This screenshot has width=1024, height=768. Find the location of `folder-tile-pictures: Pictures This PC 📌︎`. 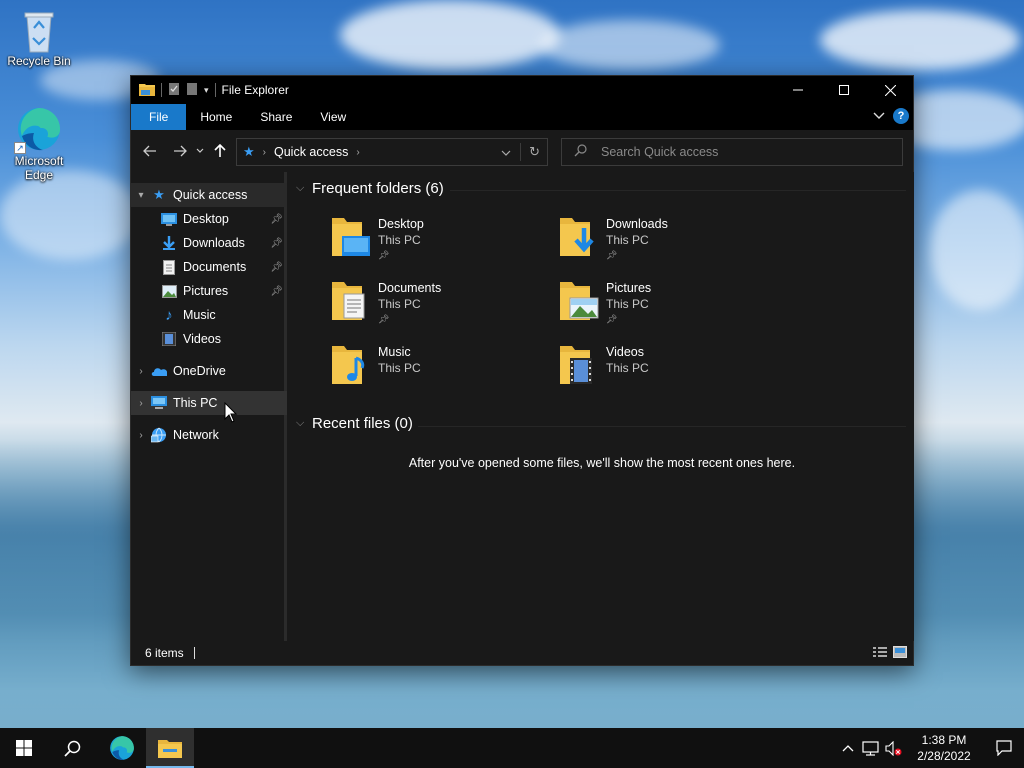

folder-tile-pictures: Pictures This PC 📌︎ is located at coordinates (668, 307).